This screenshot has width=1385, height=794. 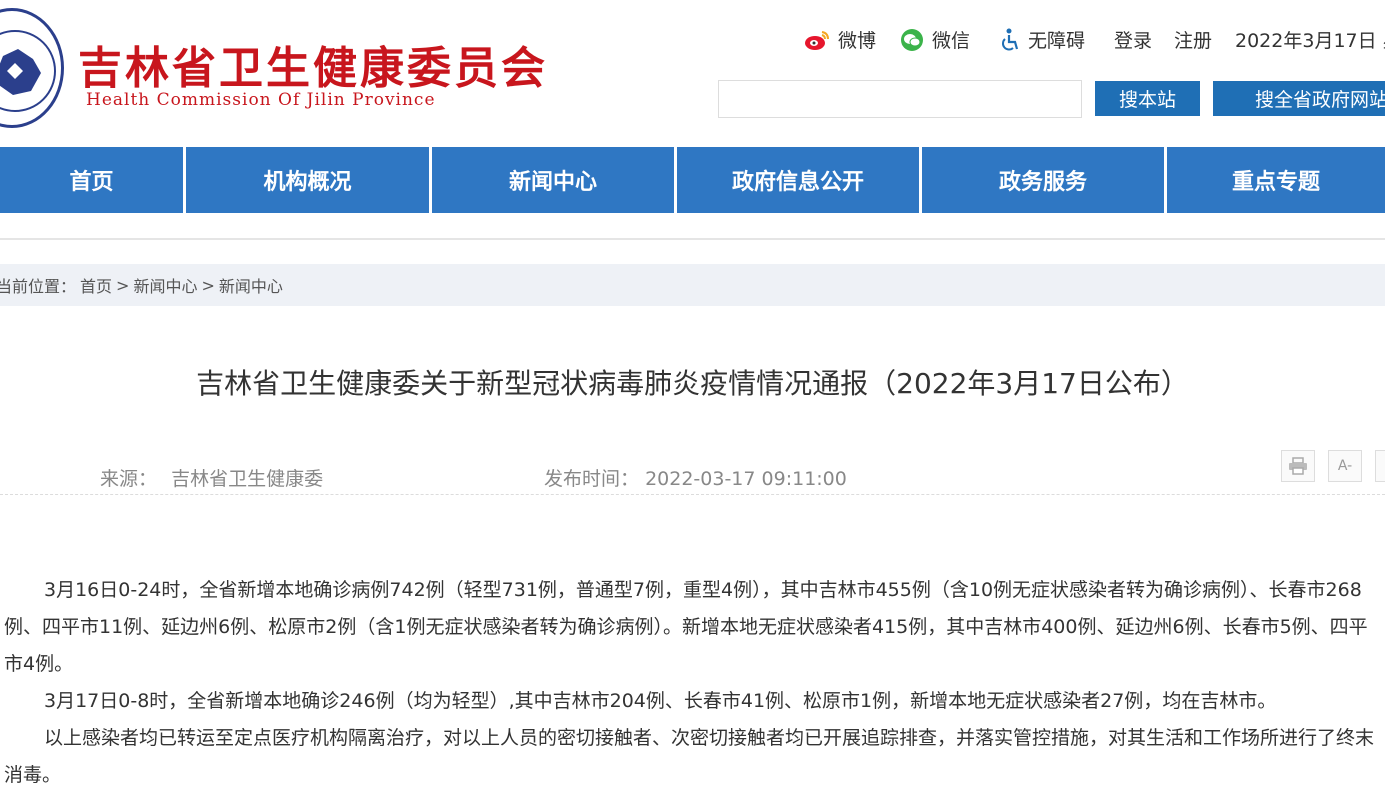 I want to click on nav-gov-info: 政府信息公开, so click(x=799, y=180).